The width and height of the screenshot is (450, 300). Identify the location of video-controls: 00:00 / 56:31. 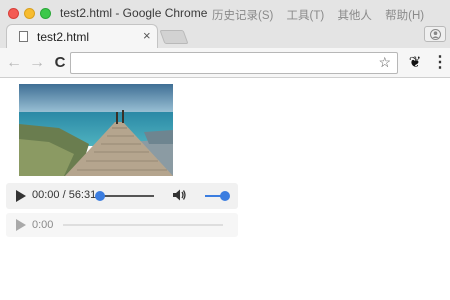
(122, 196).